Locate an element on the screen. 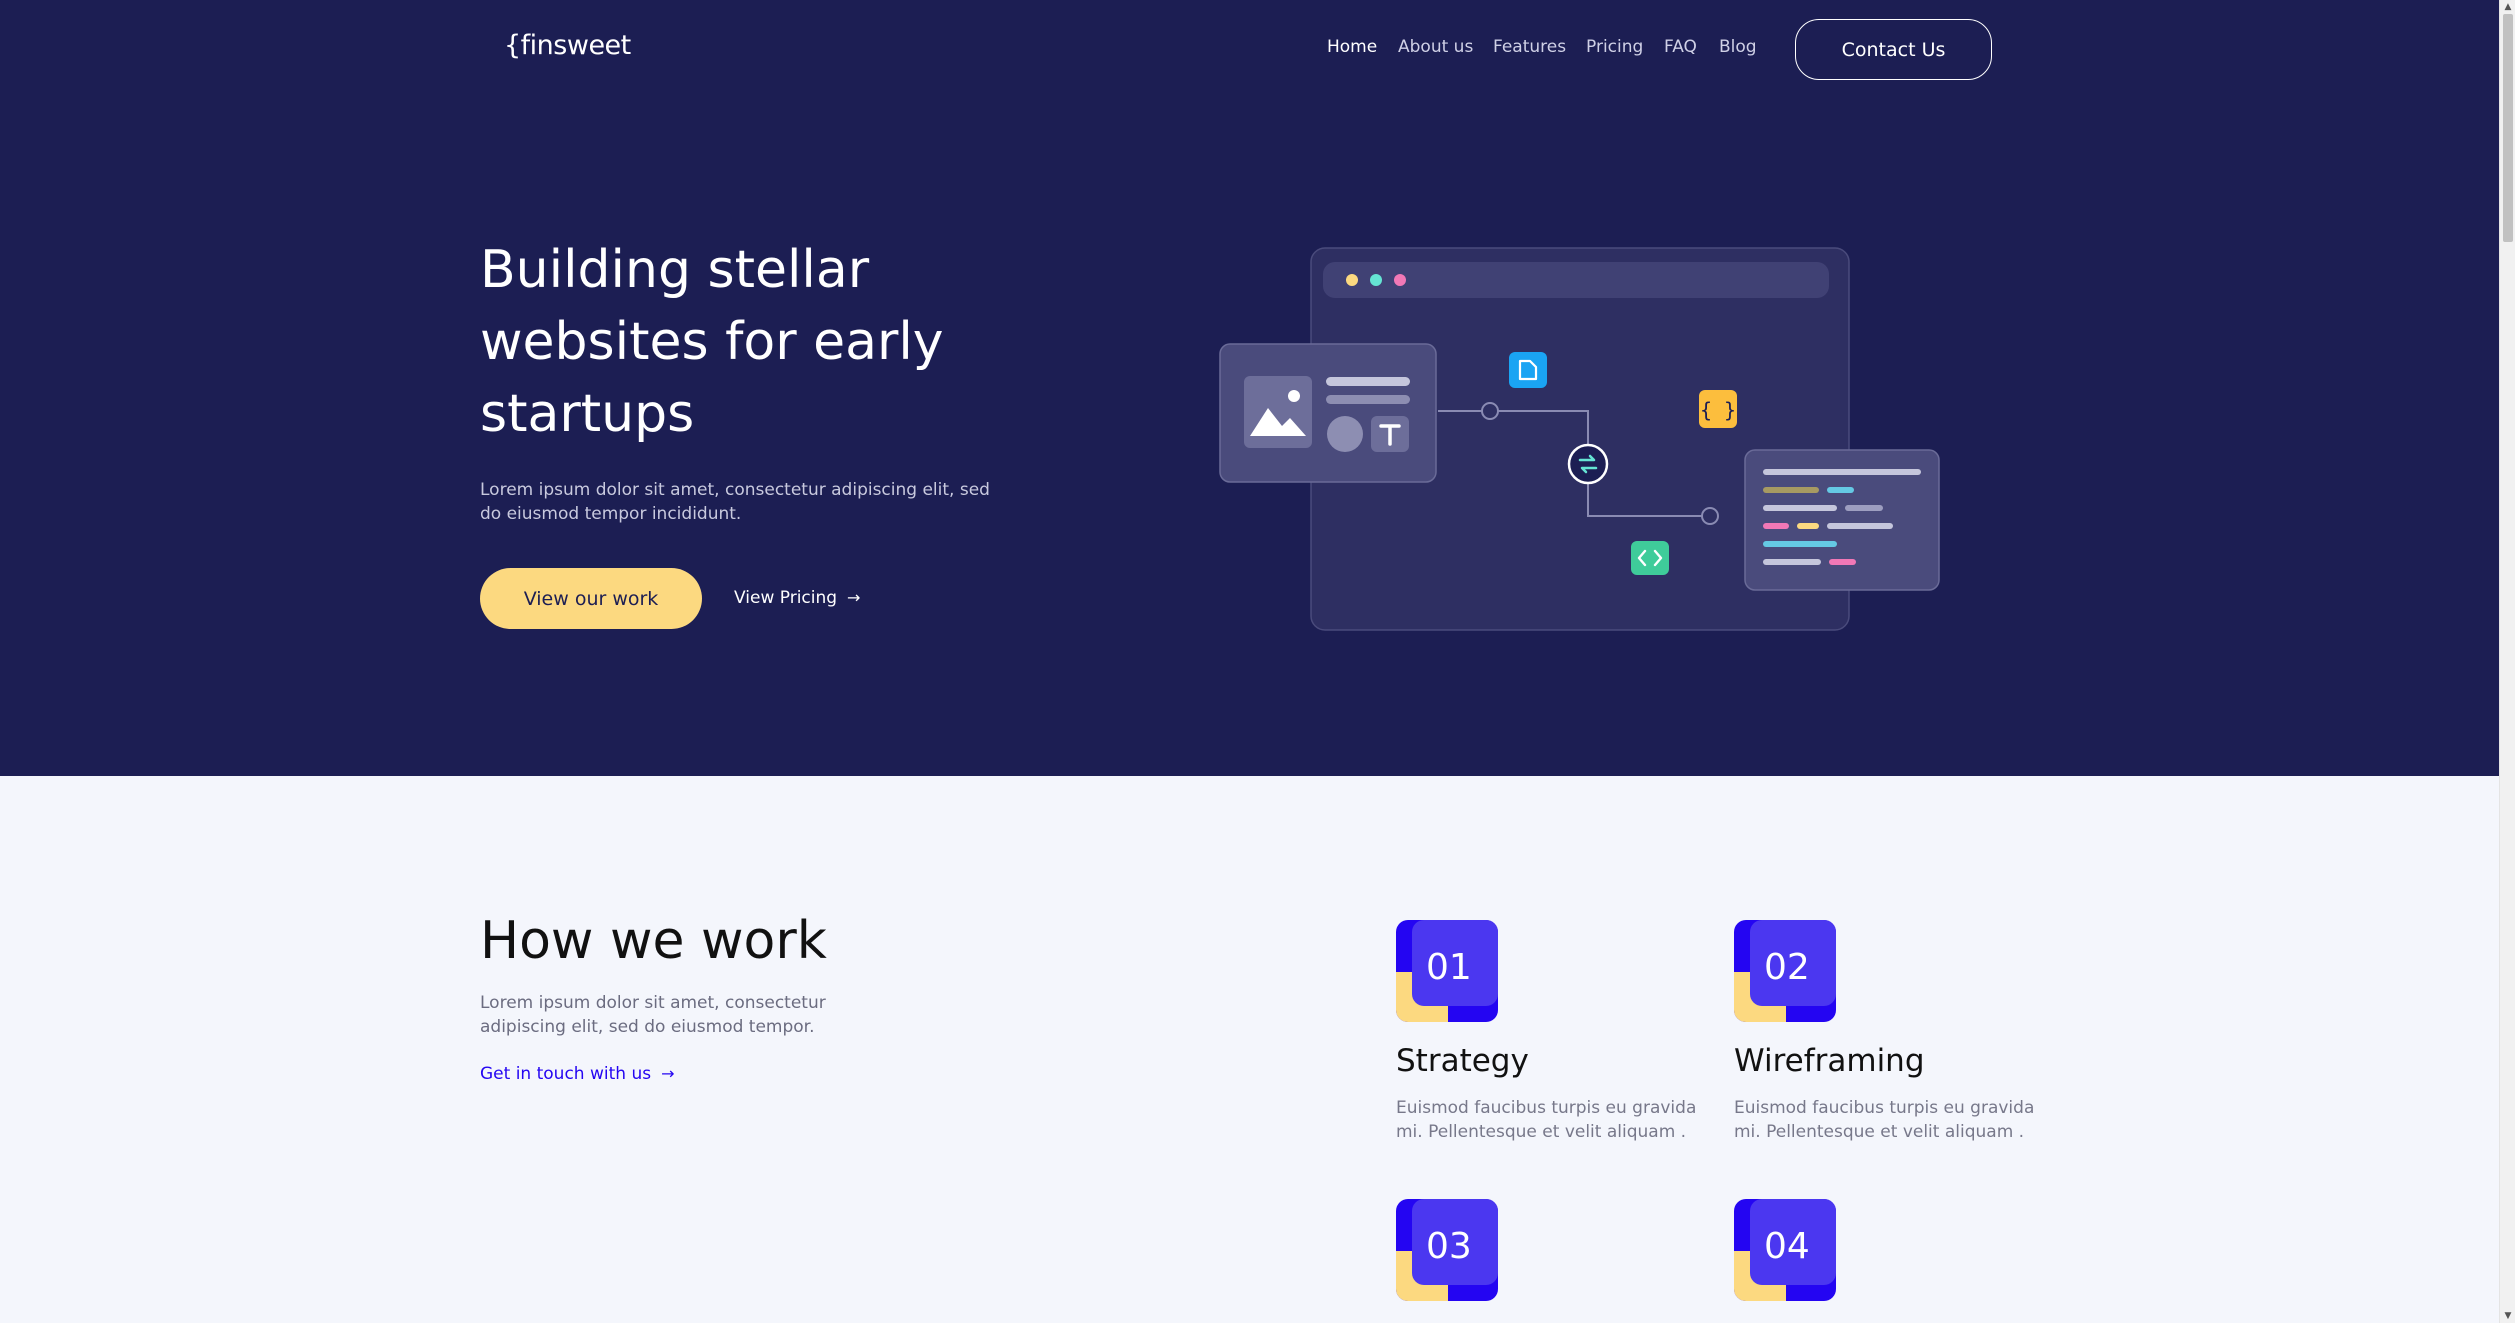 The width and height of the screenshot is (2515, 1323). window-dot-yellow is located at coordinates (1352, 280).